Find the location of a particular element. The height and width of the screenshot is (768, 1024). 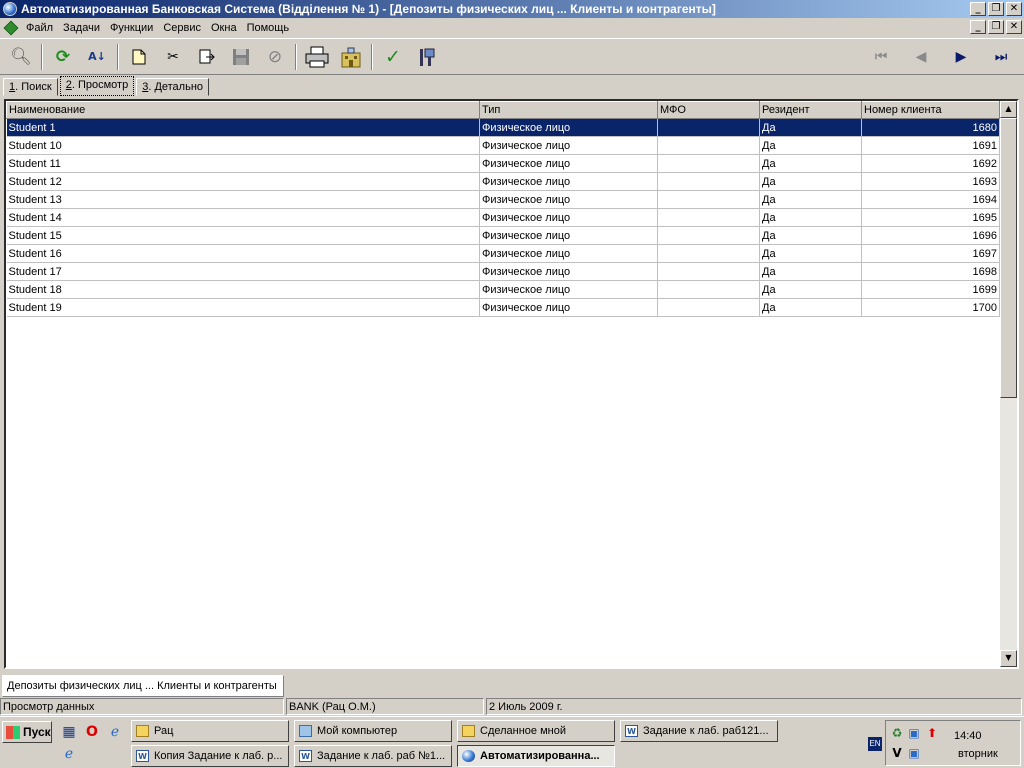

toolbar: 🔍︎ ⟳ A↓ ✂ ⊘ ✓ ⏮ ◀ ▶ ⏭ is located at coordinates (512, 56).